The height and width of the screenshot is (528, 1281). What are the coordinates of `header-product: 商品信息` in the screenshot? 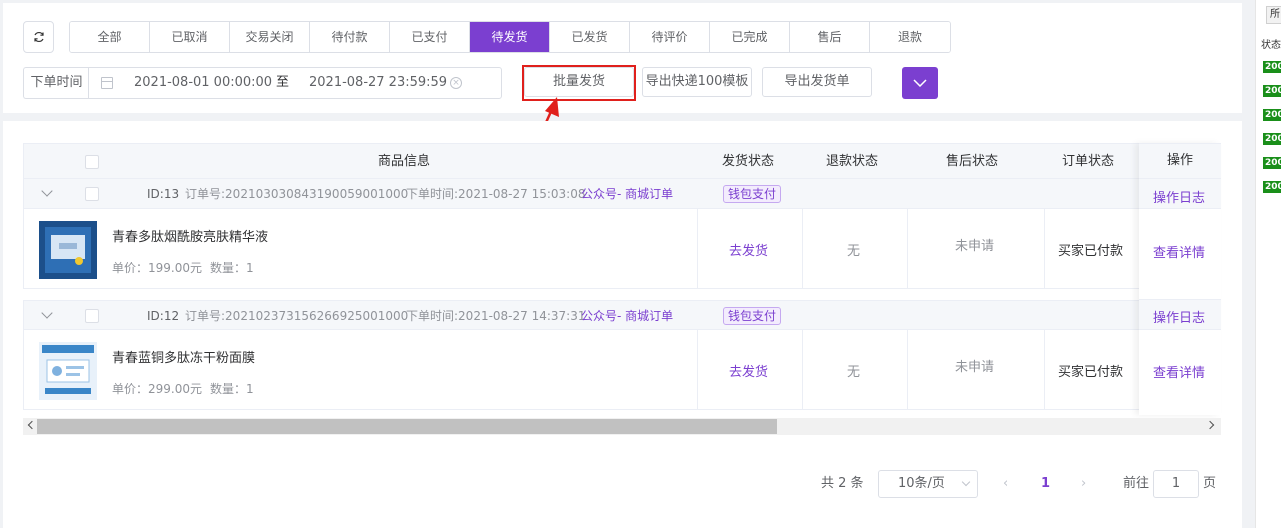 It's located at (404, 161).